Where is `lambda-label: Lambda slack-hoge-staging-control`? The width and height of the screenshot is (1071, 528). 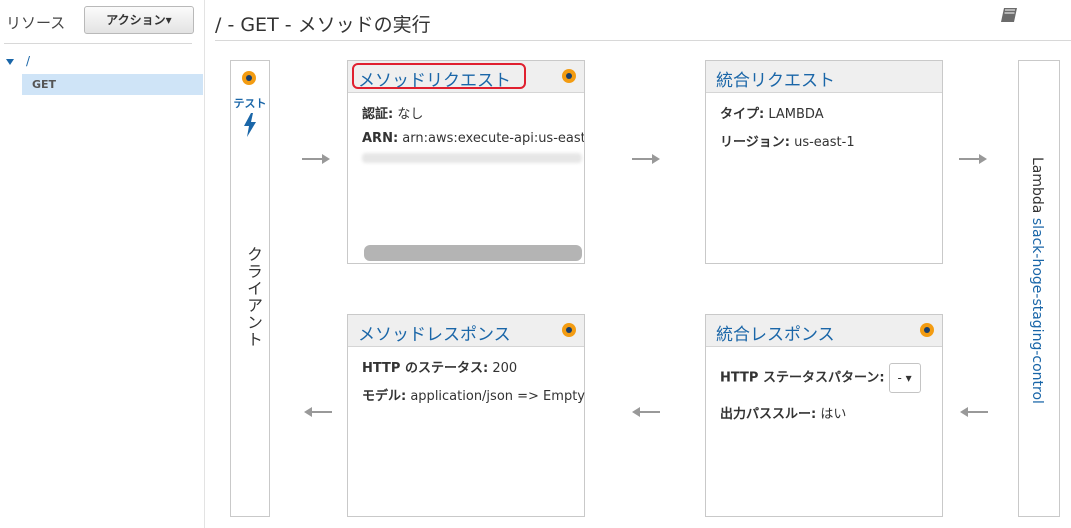 lambda-label: Lambda slack-hoge-staging-control is located at coordinates (1037, 280).